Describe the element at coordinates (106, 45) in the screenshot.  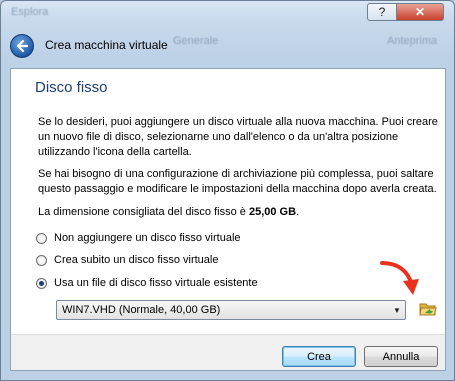
I see `wizard-title: Crea macchina virtuale` at that location.